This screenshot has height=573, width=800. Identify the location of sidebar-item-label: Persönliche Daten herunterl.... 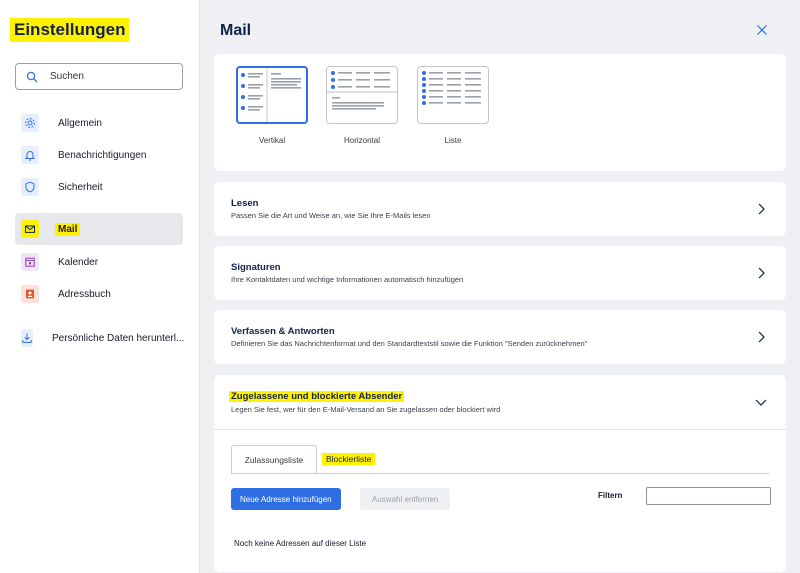
(118, 338).